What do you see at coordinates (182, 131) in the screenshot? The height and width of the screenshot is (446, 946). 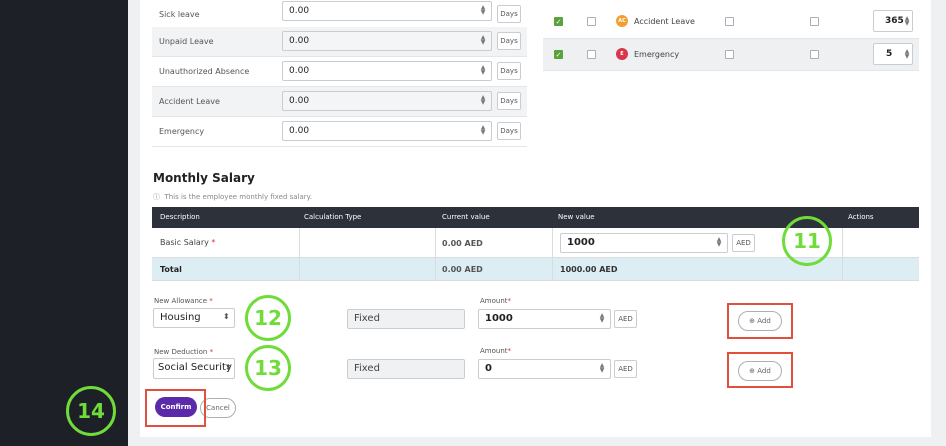 I see `leave-label: Emergency` at bounding box center [182, 131].